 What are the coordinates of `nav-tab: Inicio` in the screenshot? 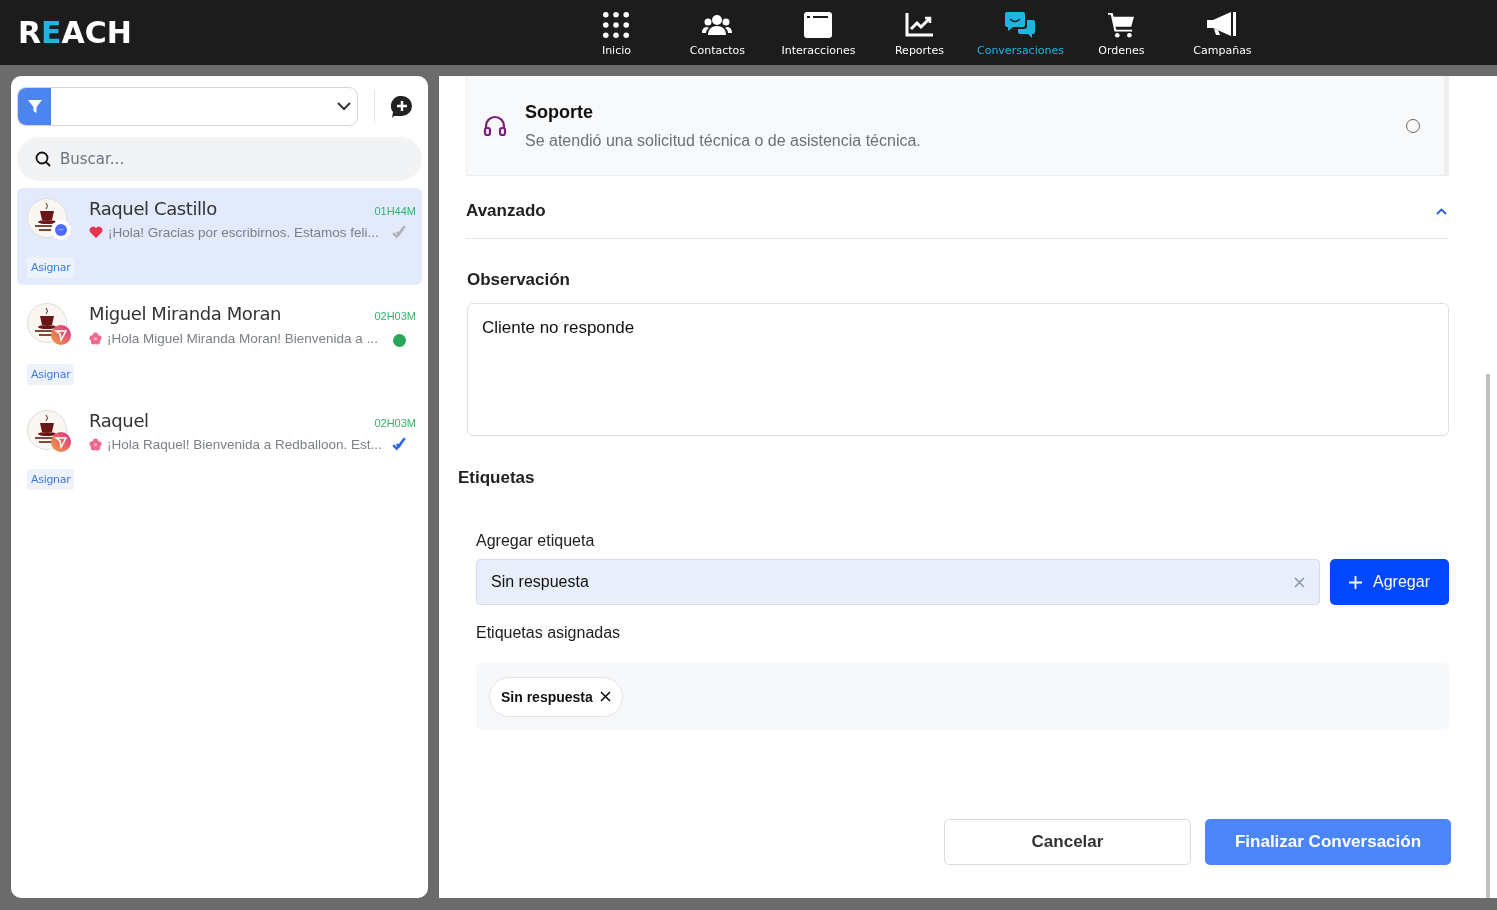 It's located at (616, 32).